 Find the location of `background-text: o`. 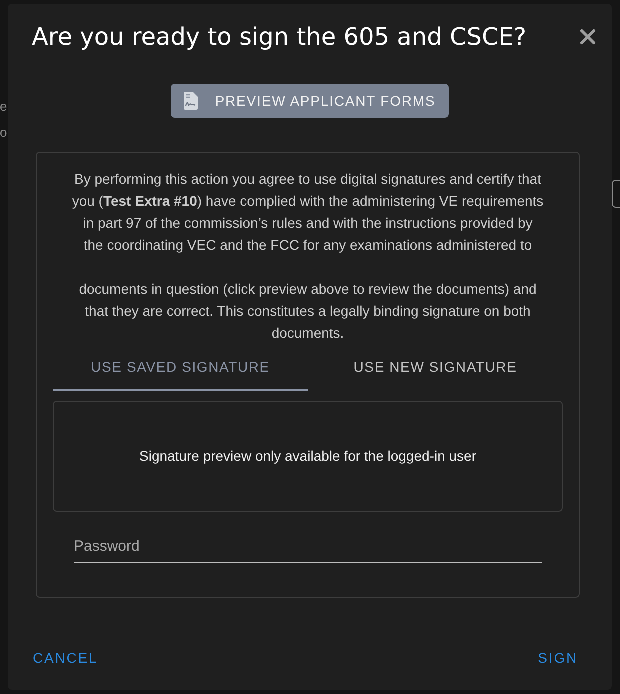

background-text: o is located at coordinates (4, 133).